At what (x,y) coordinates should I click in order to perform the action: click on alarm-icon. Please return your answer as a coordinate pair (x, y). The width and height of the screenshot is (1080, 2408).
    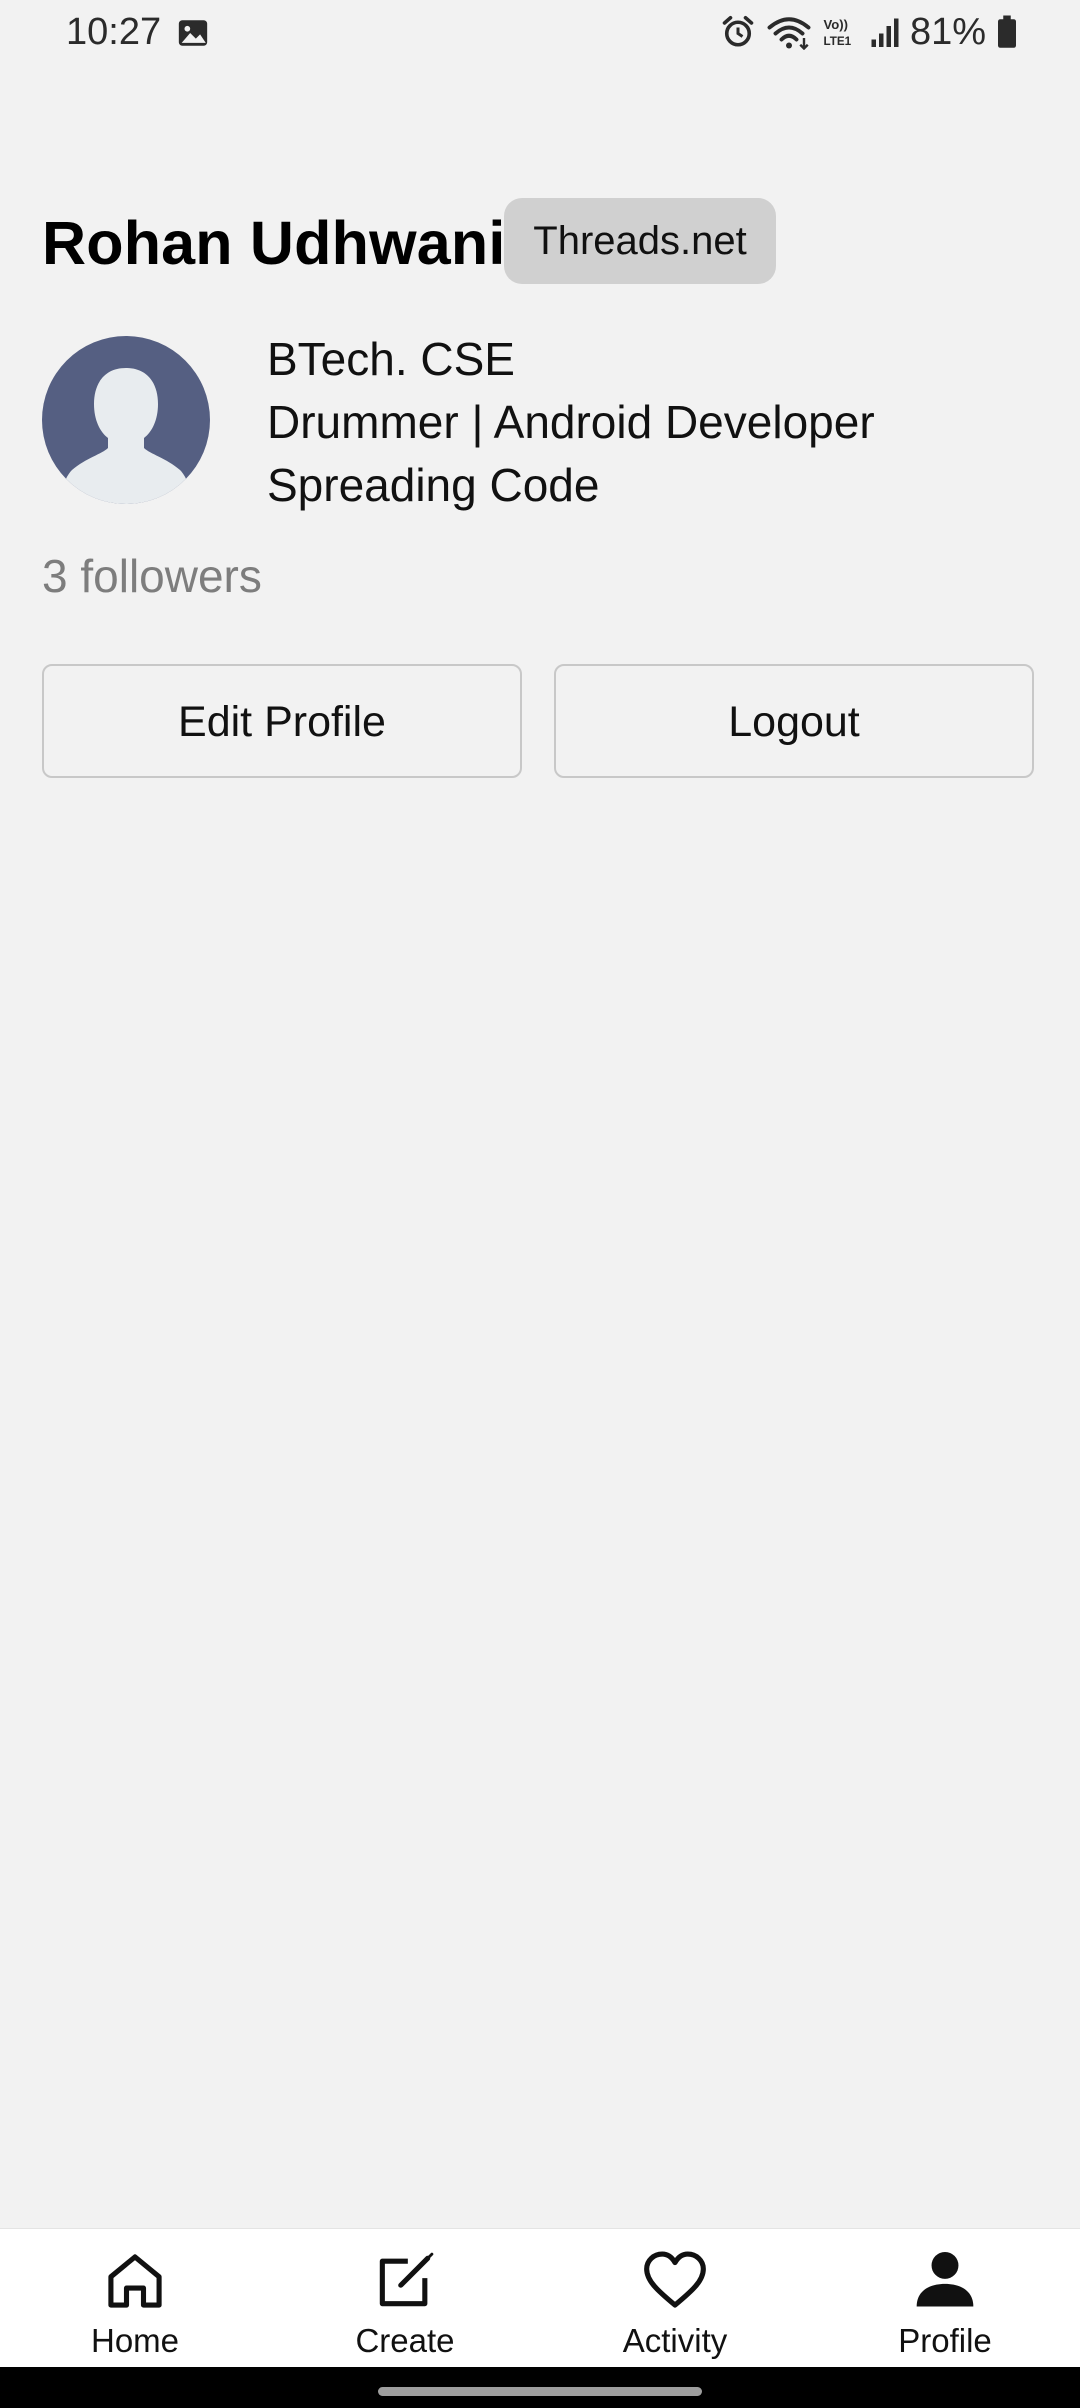
    Looking at the image, I should click on (738, 31).